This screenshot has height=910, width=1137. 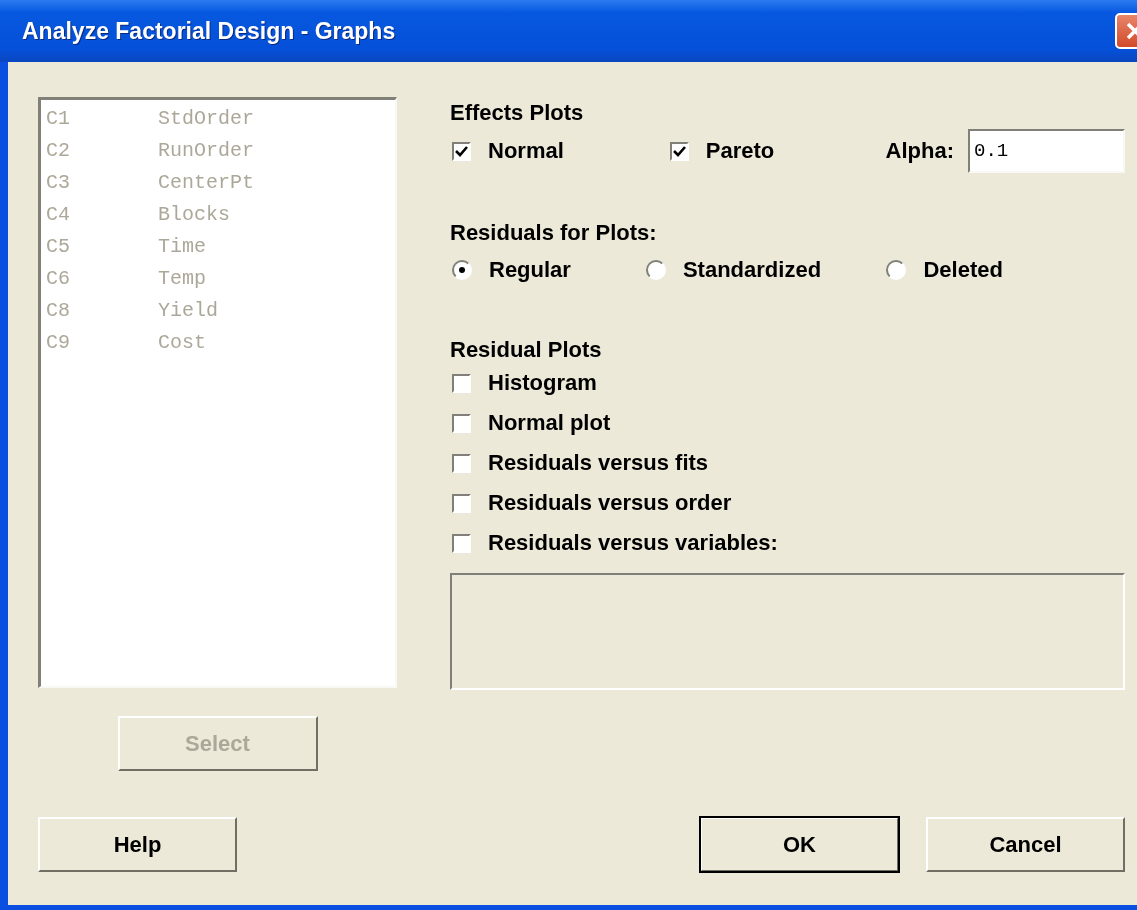 I want to click on column-id: C9, so click(x=58, y=342).